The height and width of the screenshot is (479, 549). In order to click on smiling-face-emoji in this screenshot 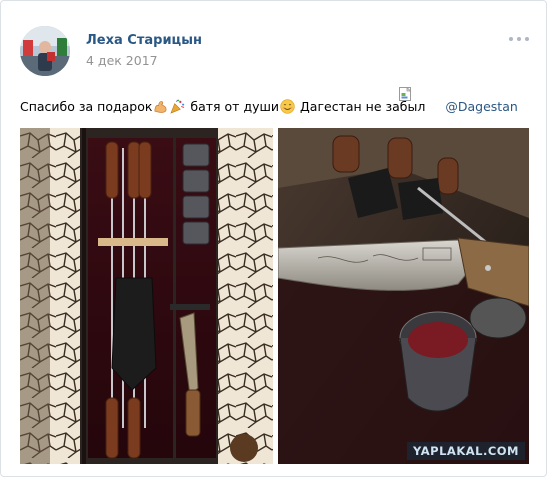, I will do `click(287, 106)`.